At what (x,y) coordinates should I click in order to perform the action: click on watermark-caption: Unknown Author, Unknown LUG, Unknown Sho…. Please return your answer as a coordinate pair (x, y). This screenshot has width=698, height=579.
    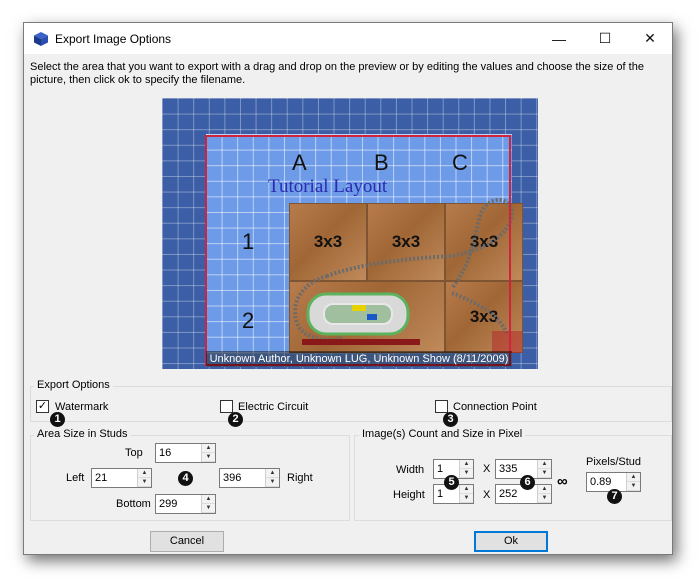
    Looking at the image, I should click on (359, 359).